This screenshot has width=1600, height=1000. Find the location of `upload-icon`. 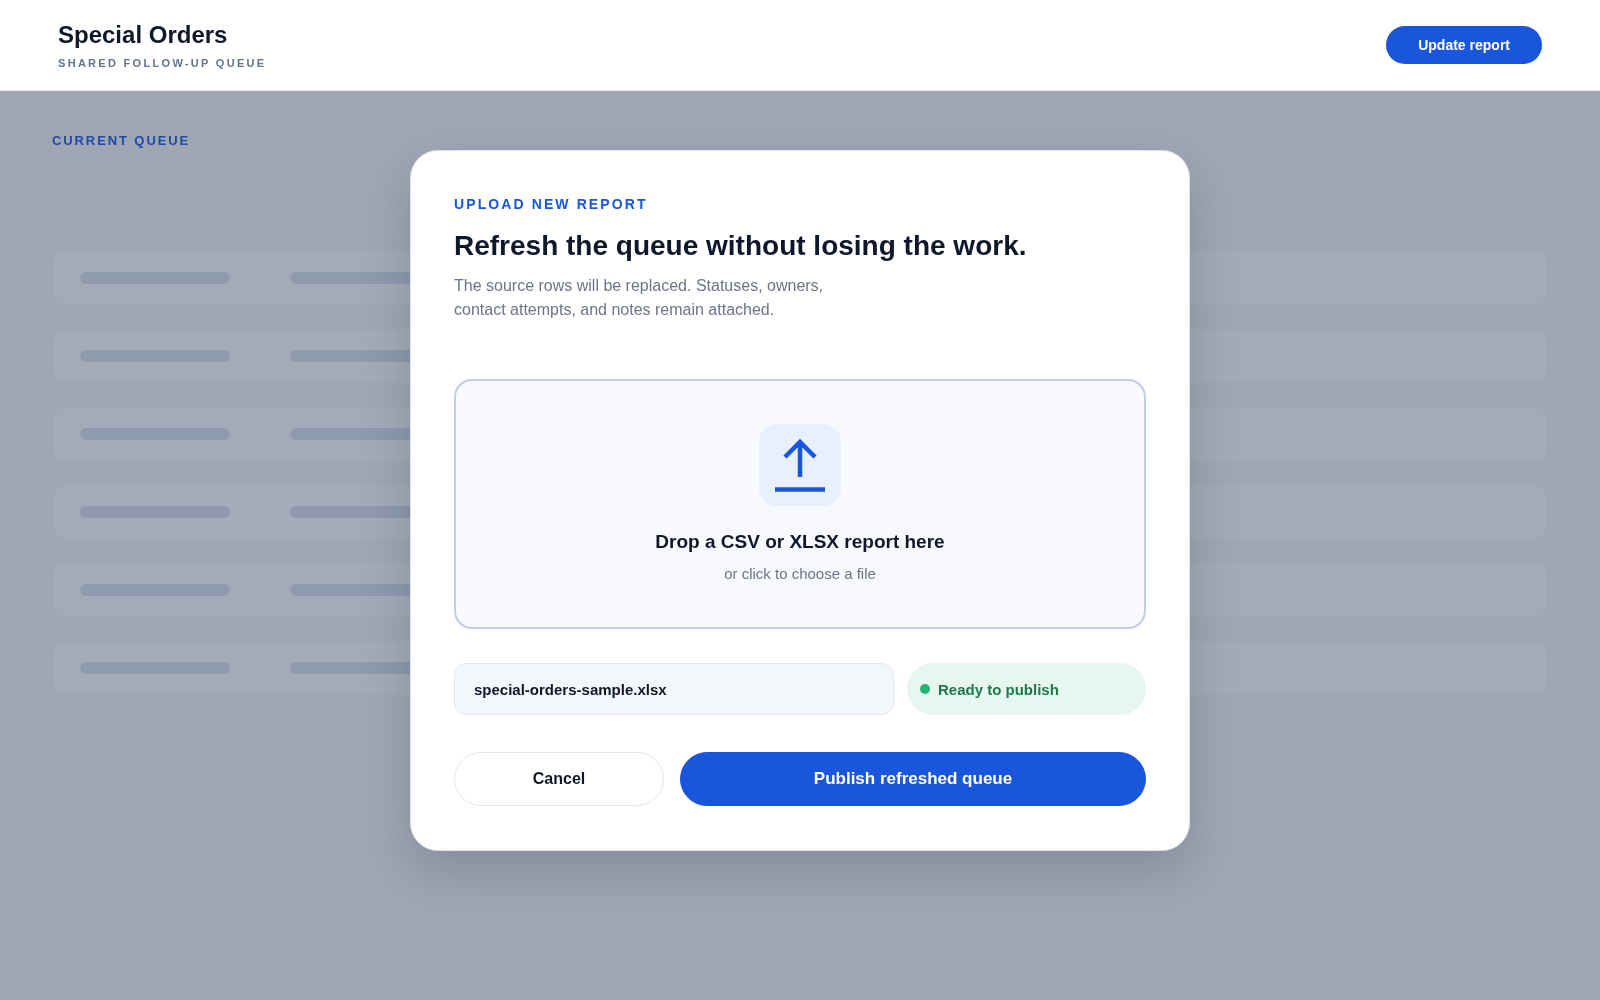

upload-icon is located at coordinates (800, 465).